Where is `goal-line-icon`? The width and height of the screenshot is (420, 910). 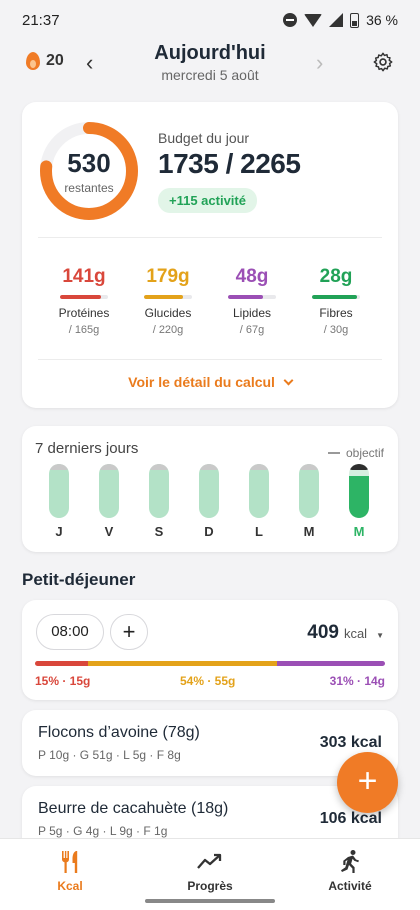 goal-line-icon is located at coordinates (333, 453).